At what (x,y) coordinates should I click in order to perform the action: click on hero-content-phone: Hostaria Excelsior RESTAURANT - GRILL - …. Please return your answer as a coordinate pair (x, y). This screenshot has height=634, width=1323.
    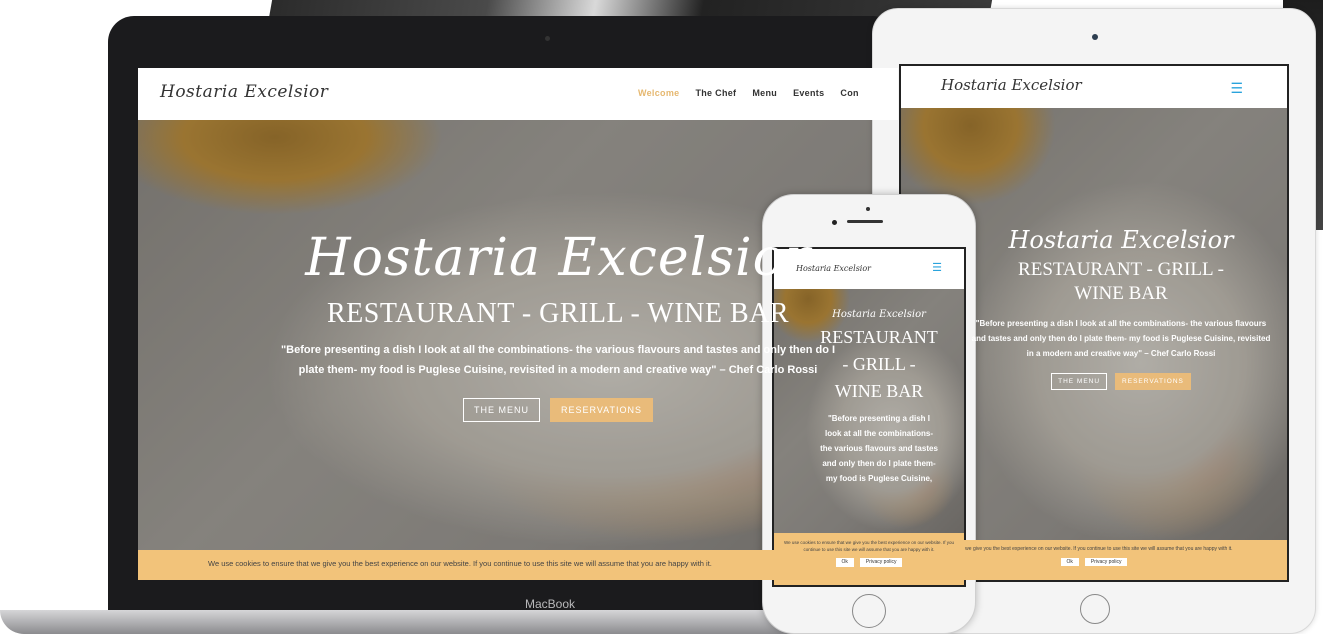
    Looking at the image, I should click on (879, 397).